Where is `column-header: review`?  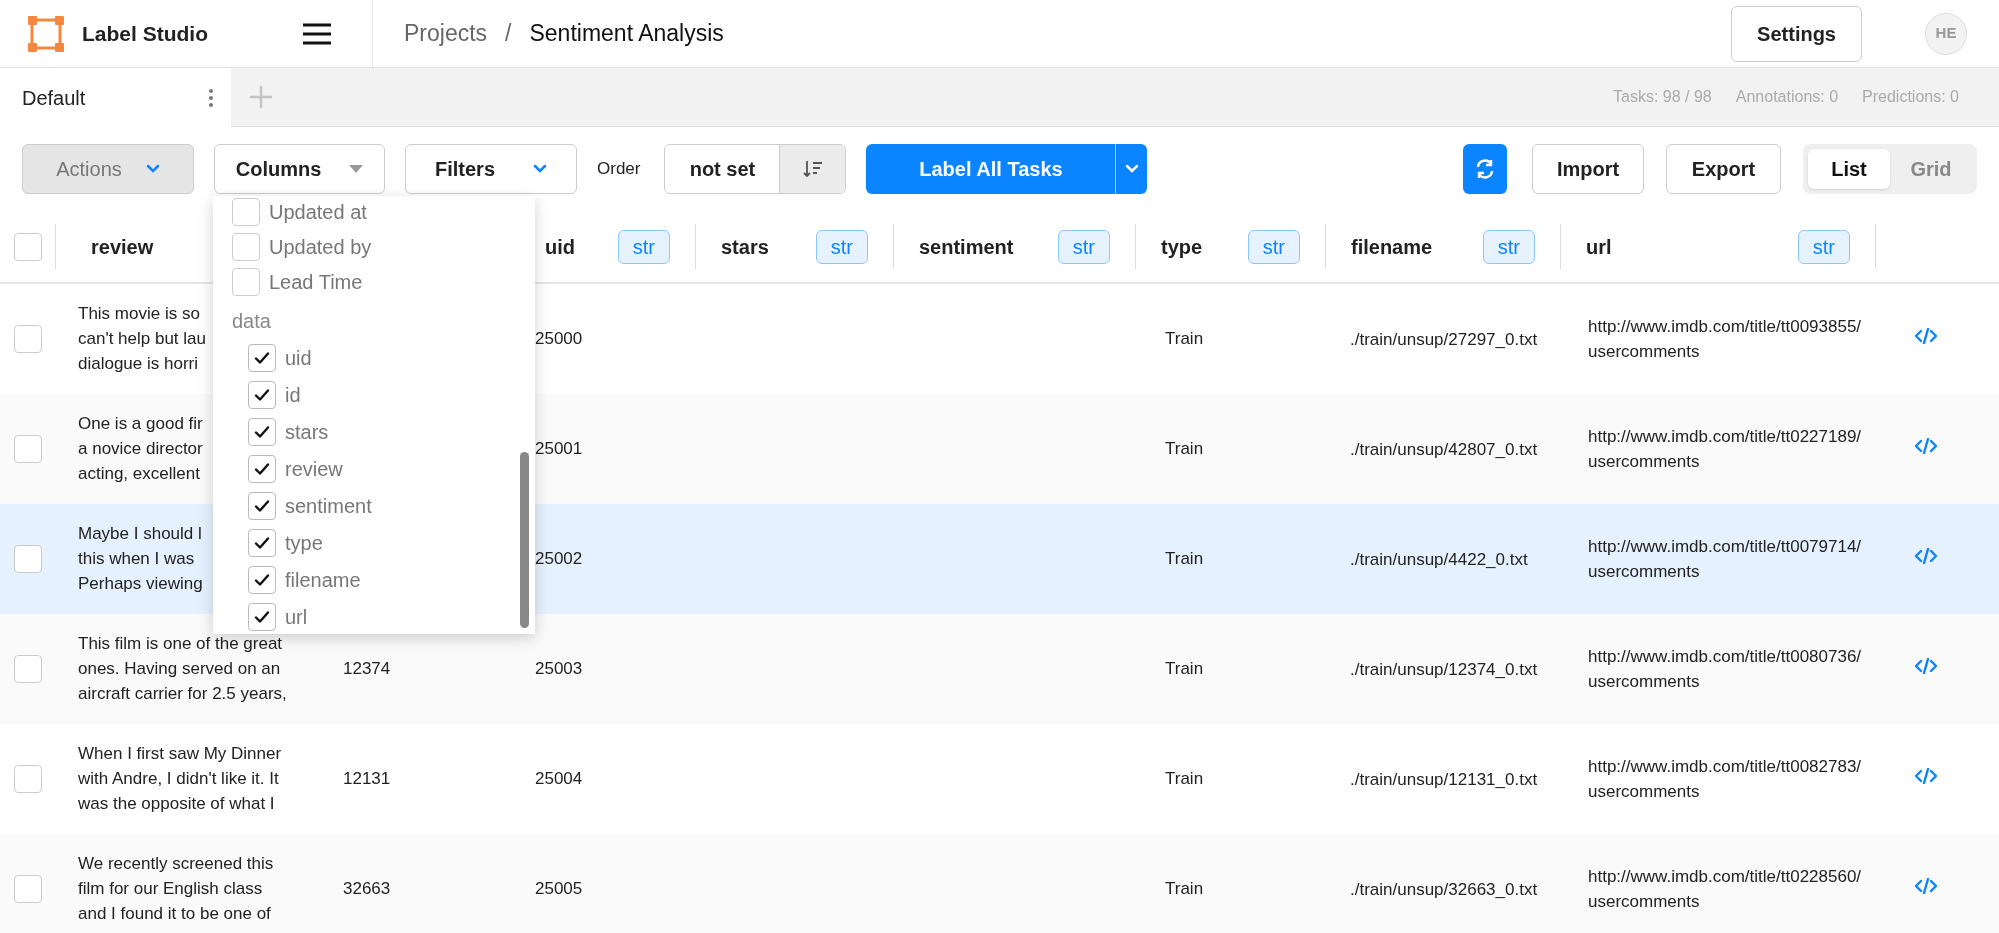 column-header: review is located at coordinates (122, 246).